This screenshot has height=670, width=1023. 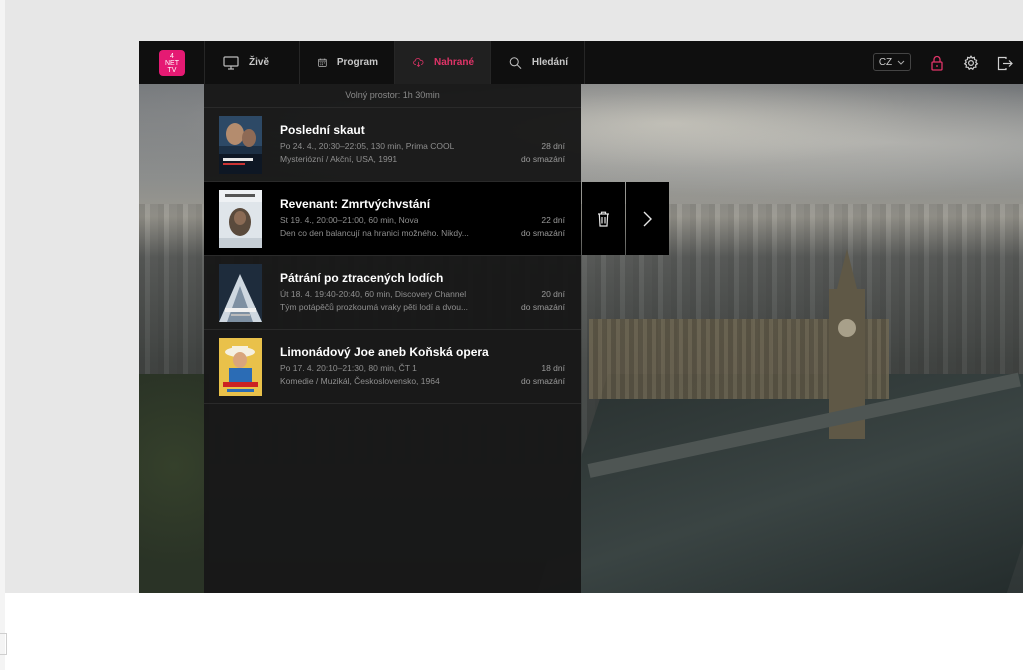 I want to click on trash-icon, so click(x=603, y=219).